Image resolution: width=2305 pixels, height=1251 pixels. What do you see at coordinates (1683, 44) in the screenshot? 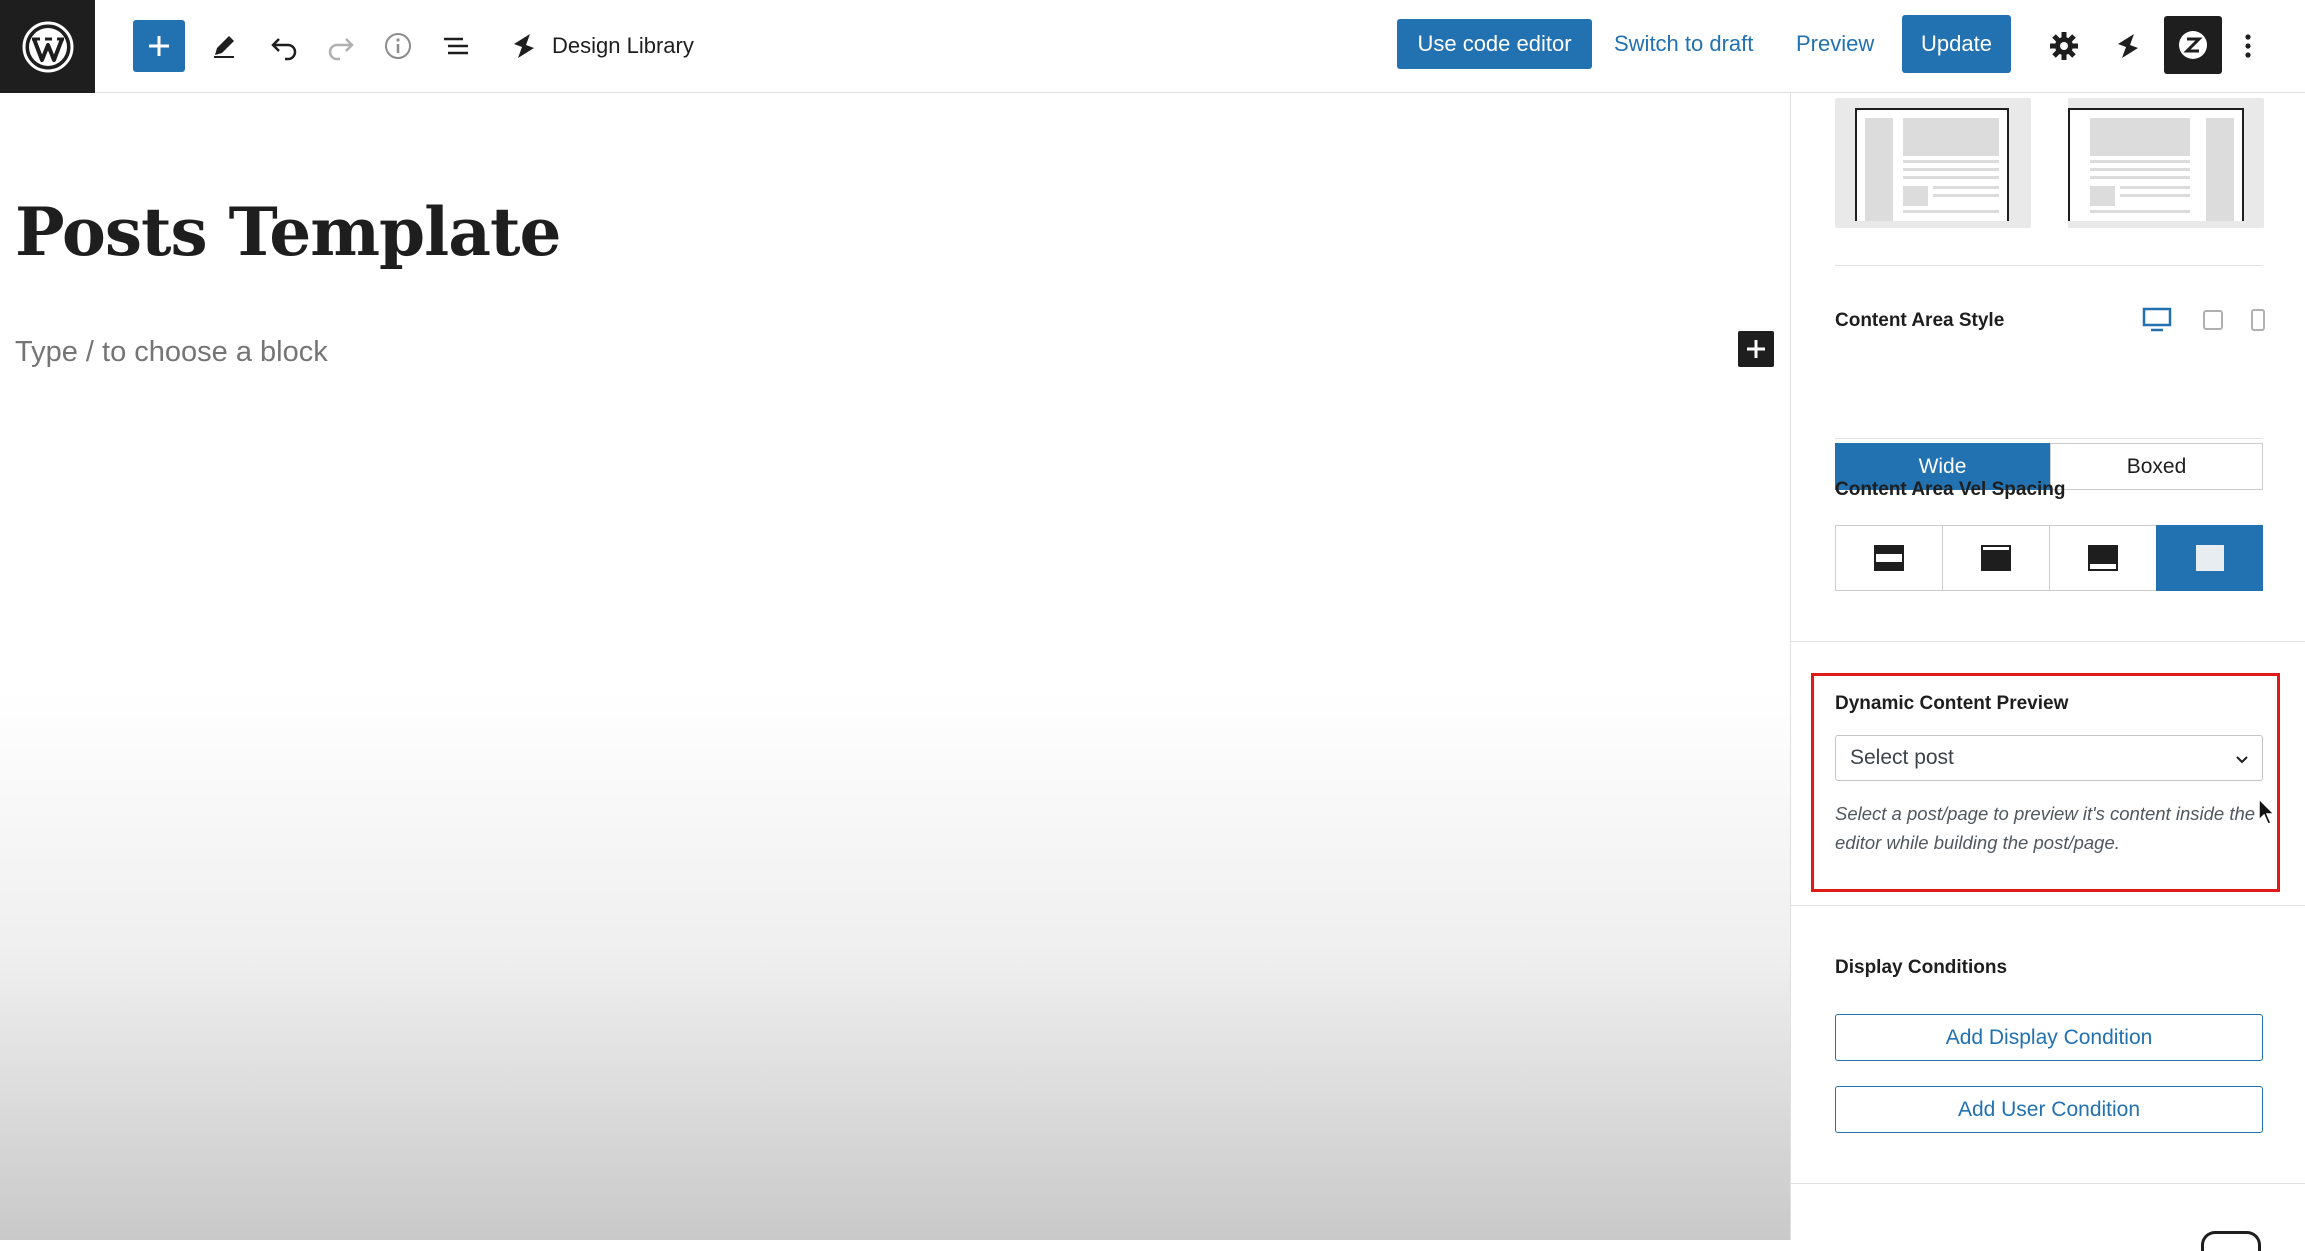
I see `switch-to-draft-button: Switch to draft` at bounding box center [1683, 44].